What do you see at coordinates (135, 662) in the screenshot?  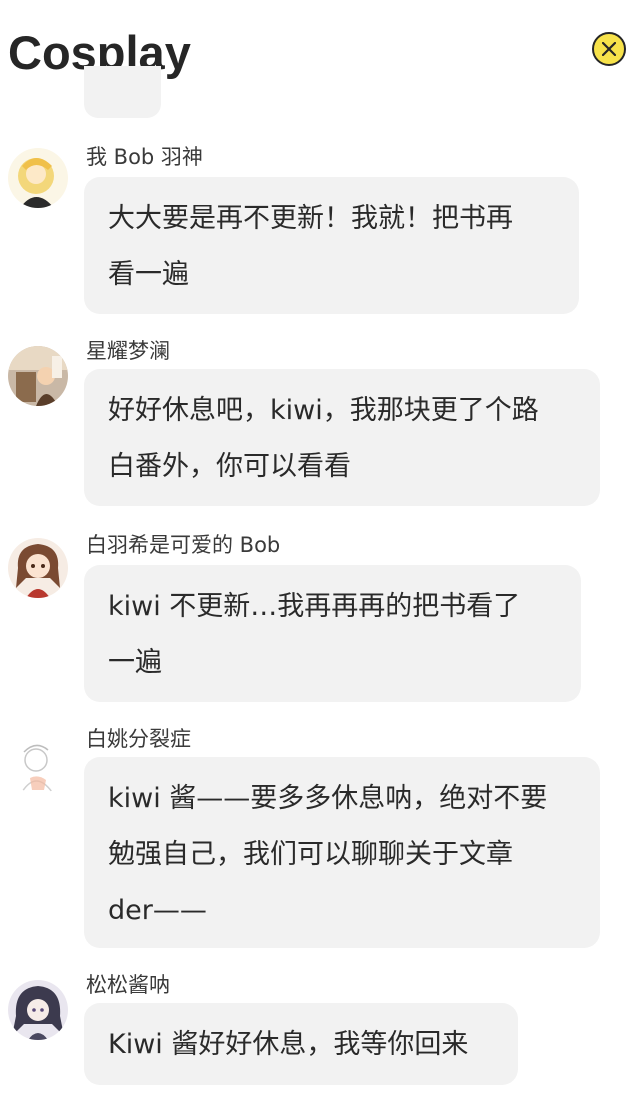 I see `comment-text-line: 一遍` at bounding box center [135, 662].